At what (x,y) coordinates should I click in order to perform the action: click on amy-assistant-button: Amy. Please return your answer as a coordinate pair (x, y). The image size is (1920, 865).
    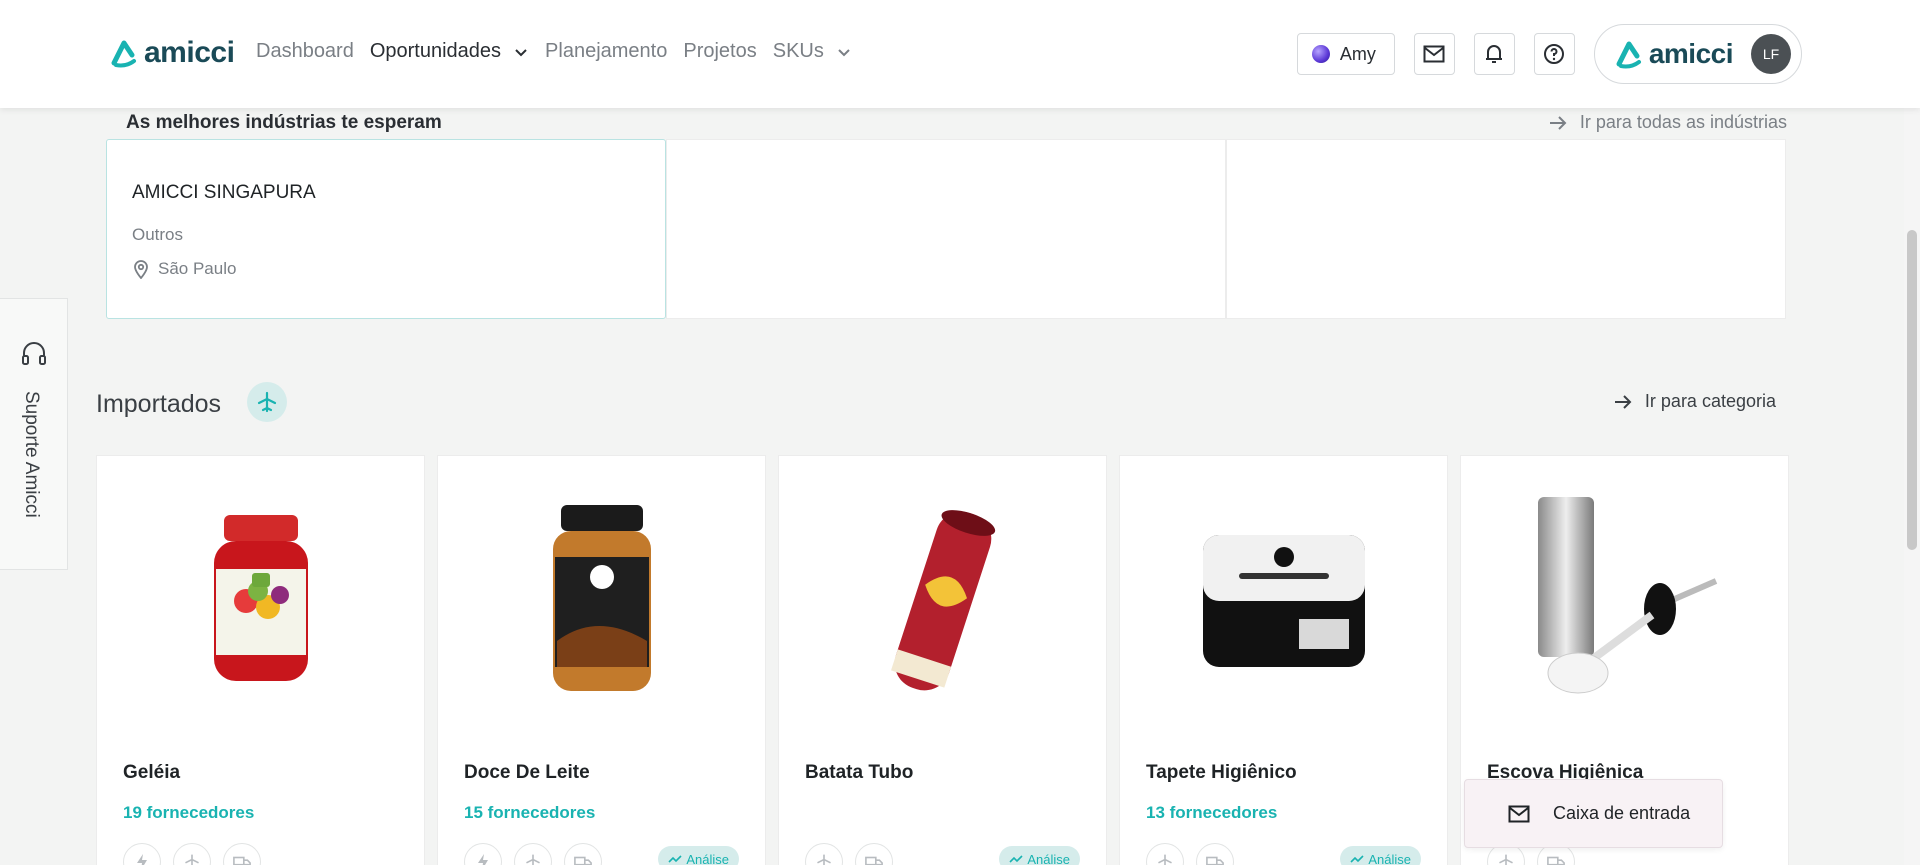
    Looking at the image, I should click on (1345, 54).